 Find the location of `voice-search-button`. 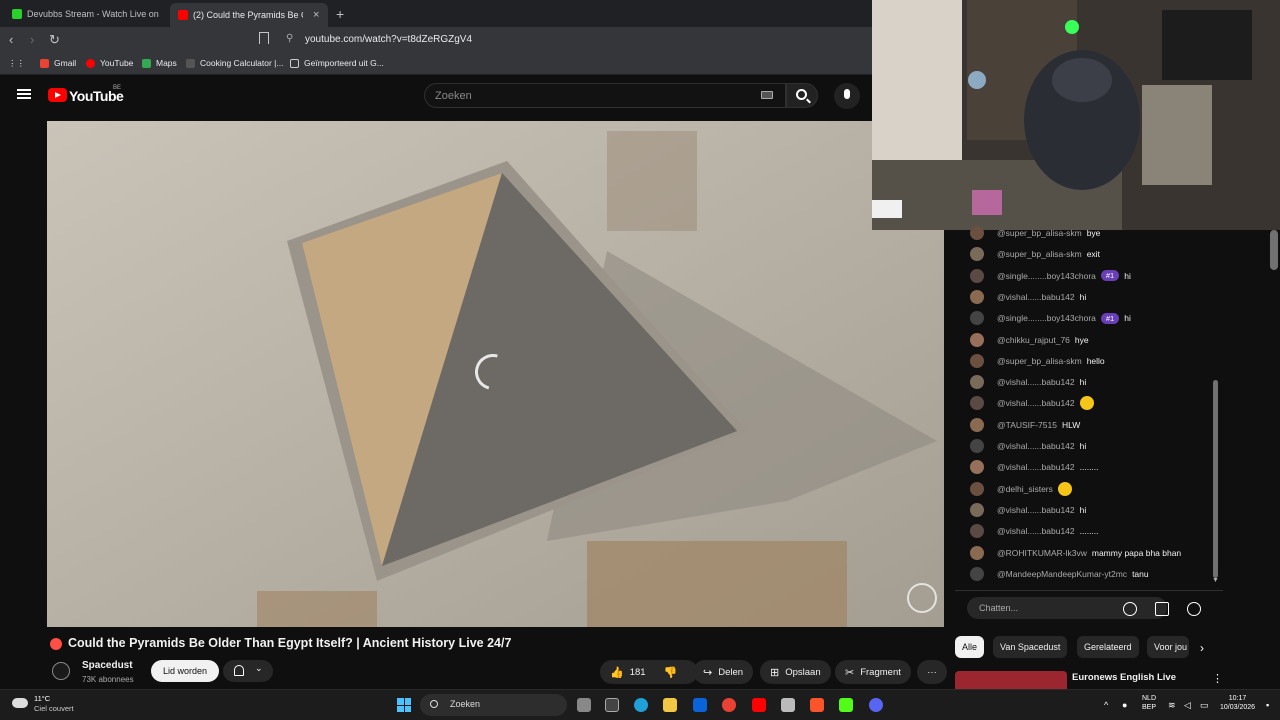

voice-search-button is located at coordinates (847, 96).